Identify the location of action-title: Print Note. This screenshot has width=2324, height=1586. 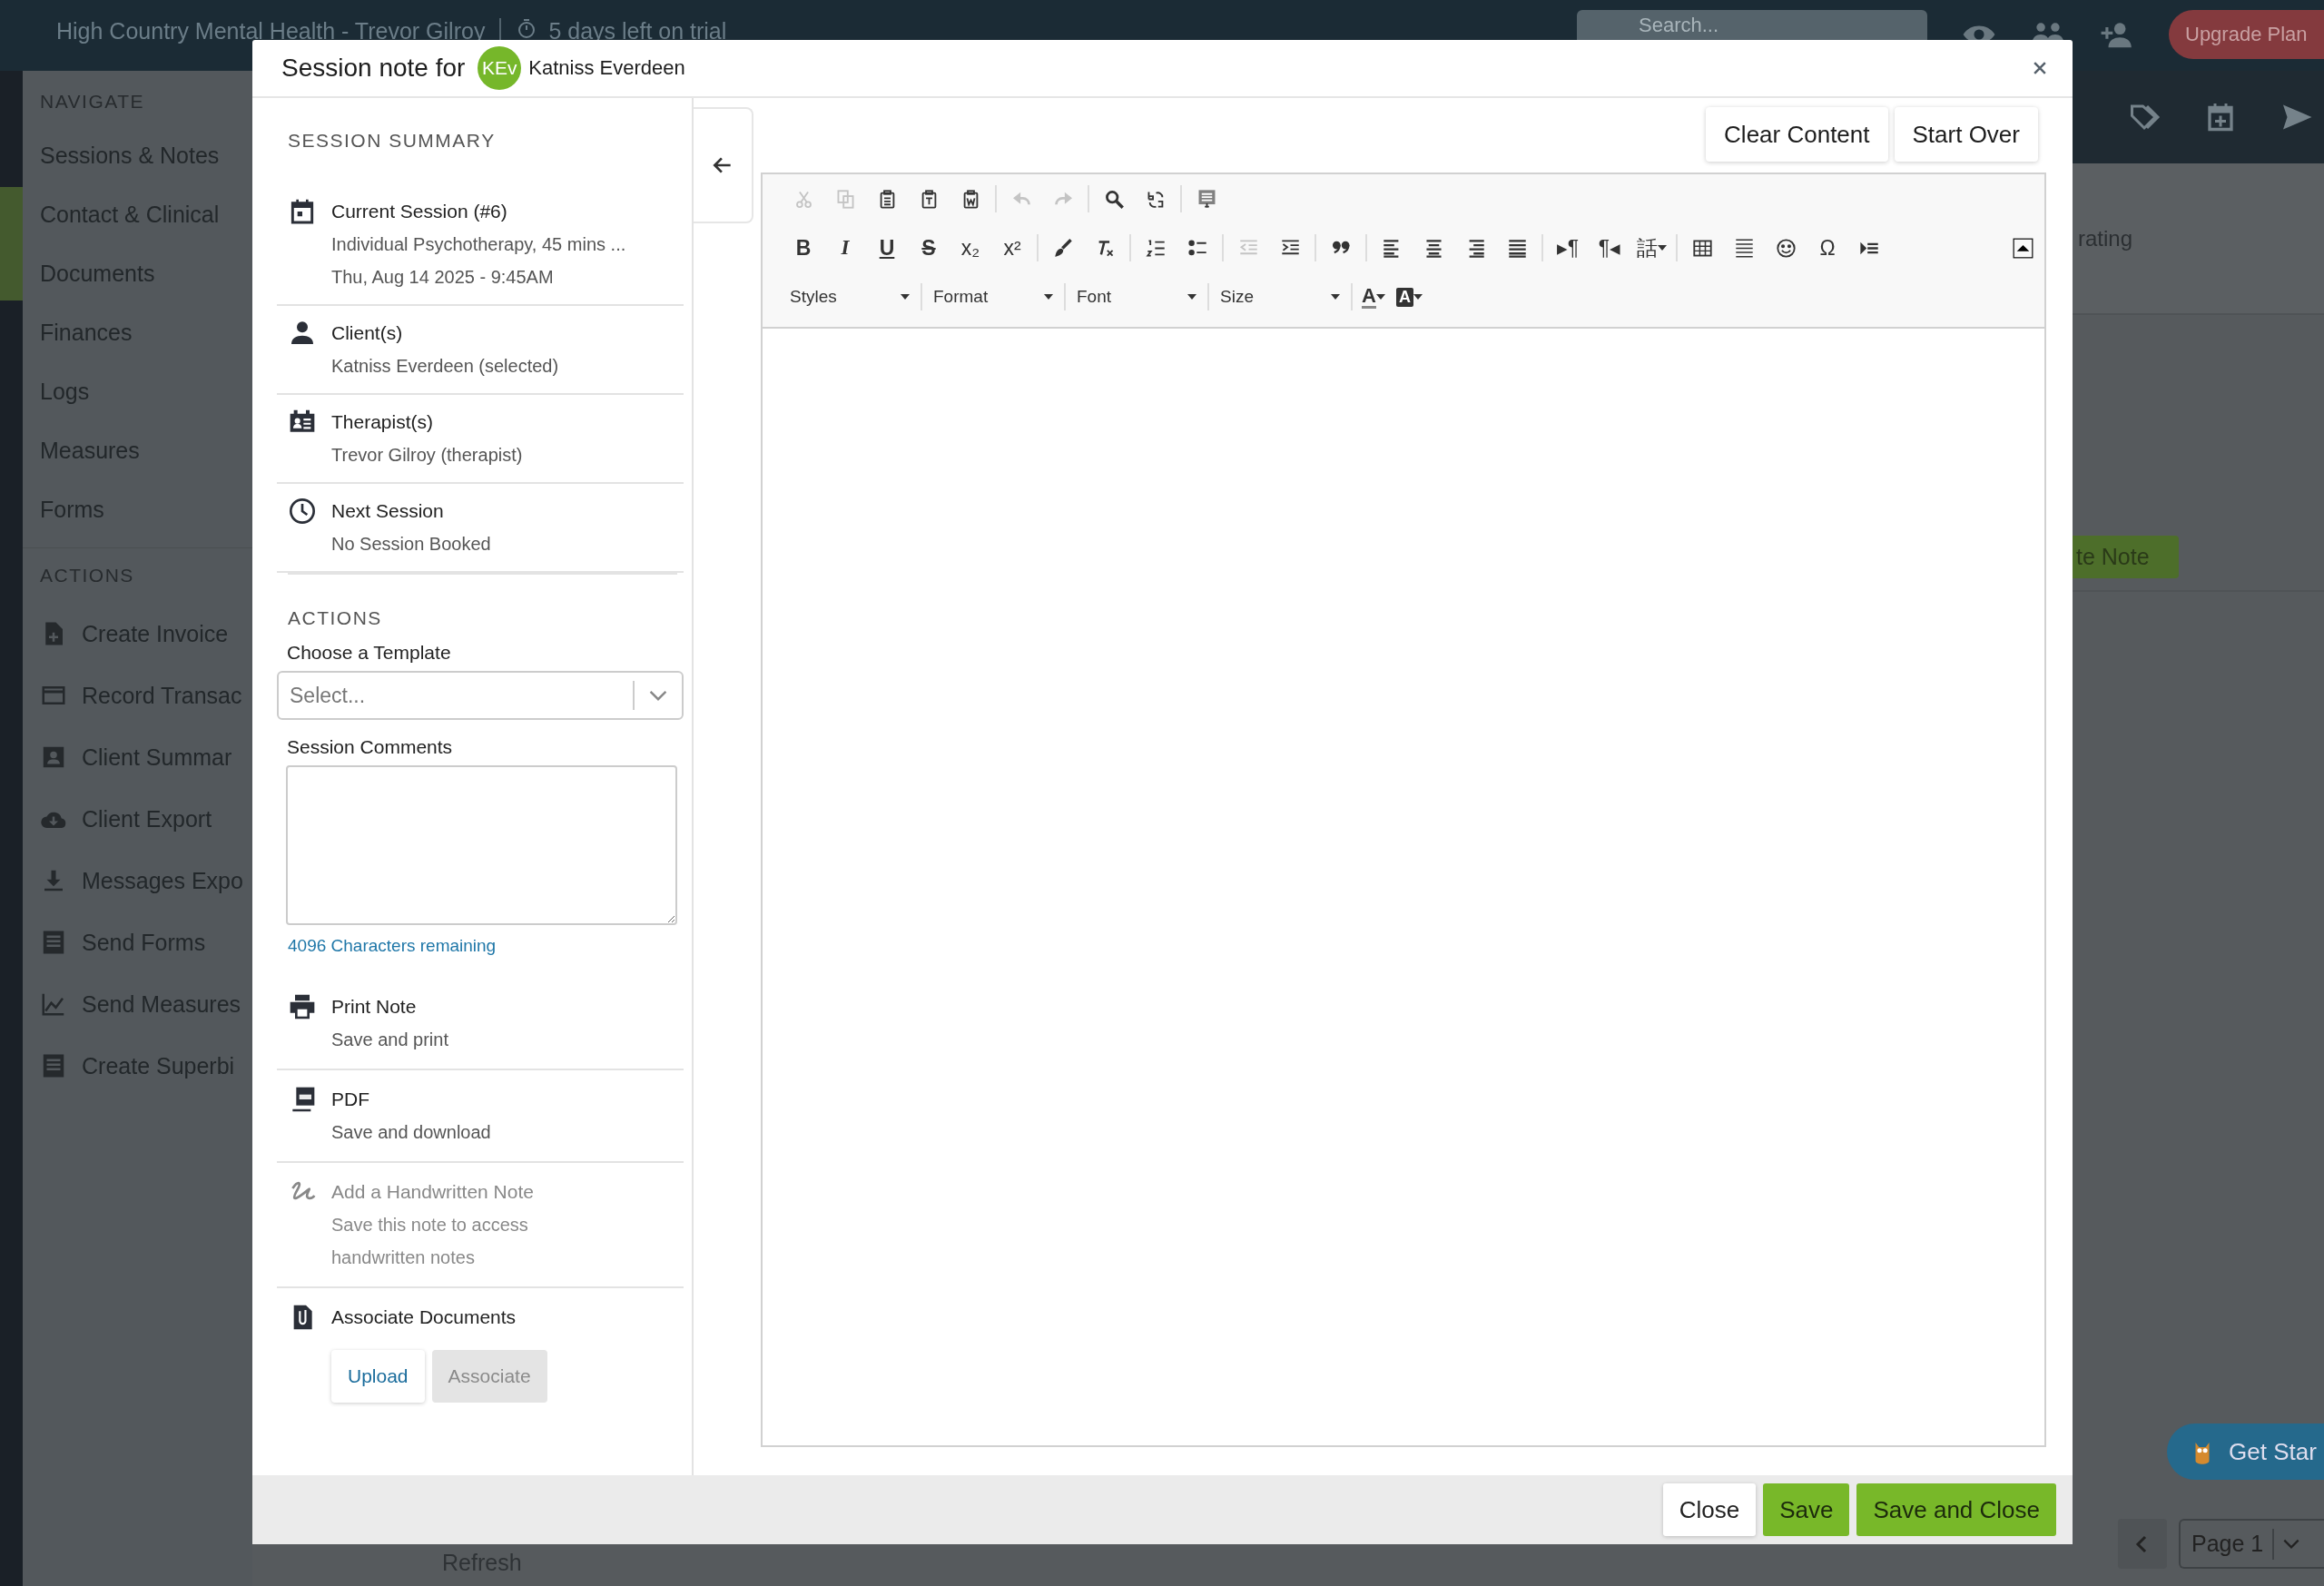
(389, 1006).